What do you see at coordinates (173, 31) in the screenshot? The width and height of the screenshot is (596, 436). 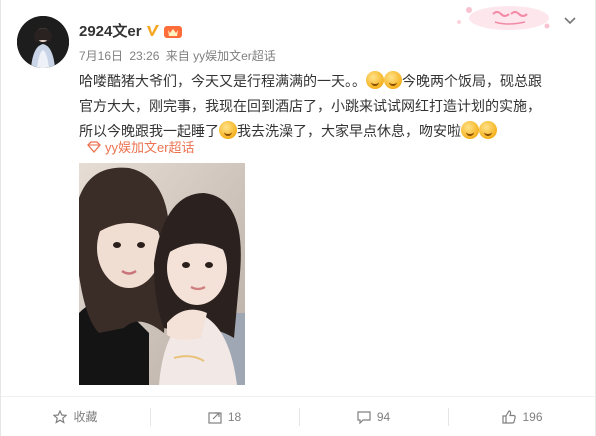 I see `vip-crown-icon` at bounding box center [173, 31].